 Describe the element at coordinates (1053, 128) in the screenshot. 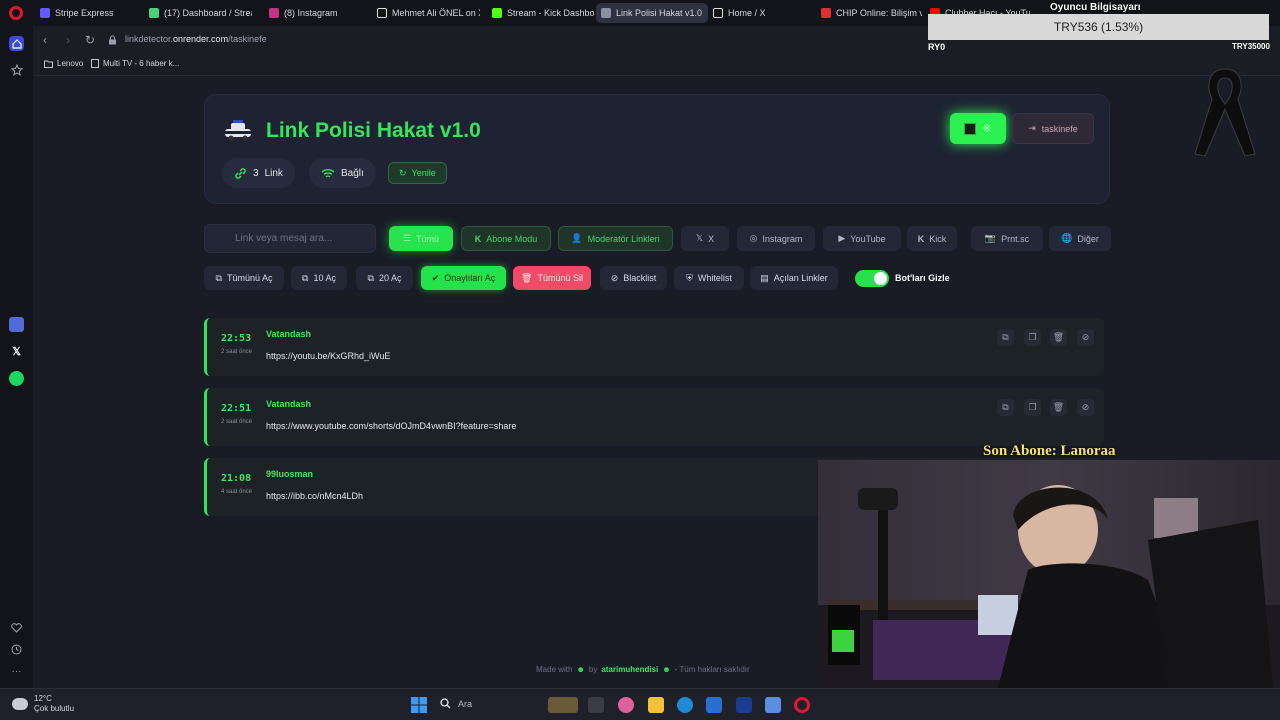

I see `logout-button: ⇥ taskinefe` at that location.